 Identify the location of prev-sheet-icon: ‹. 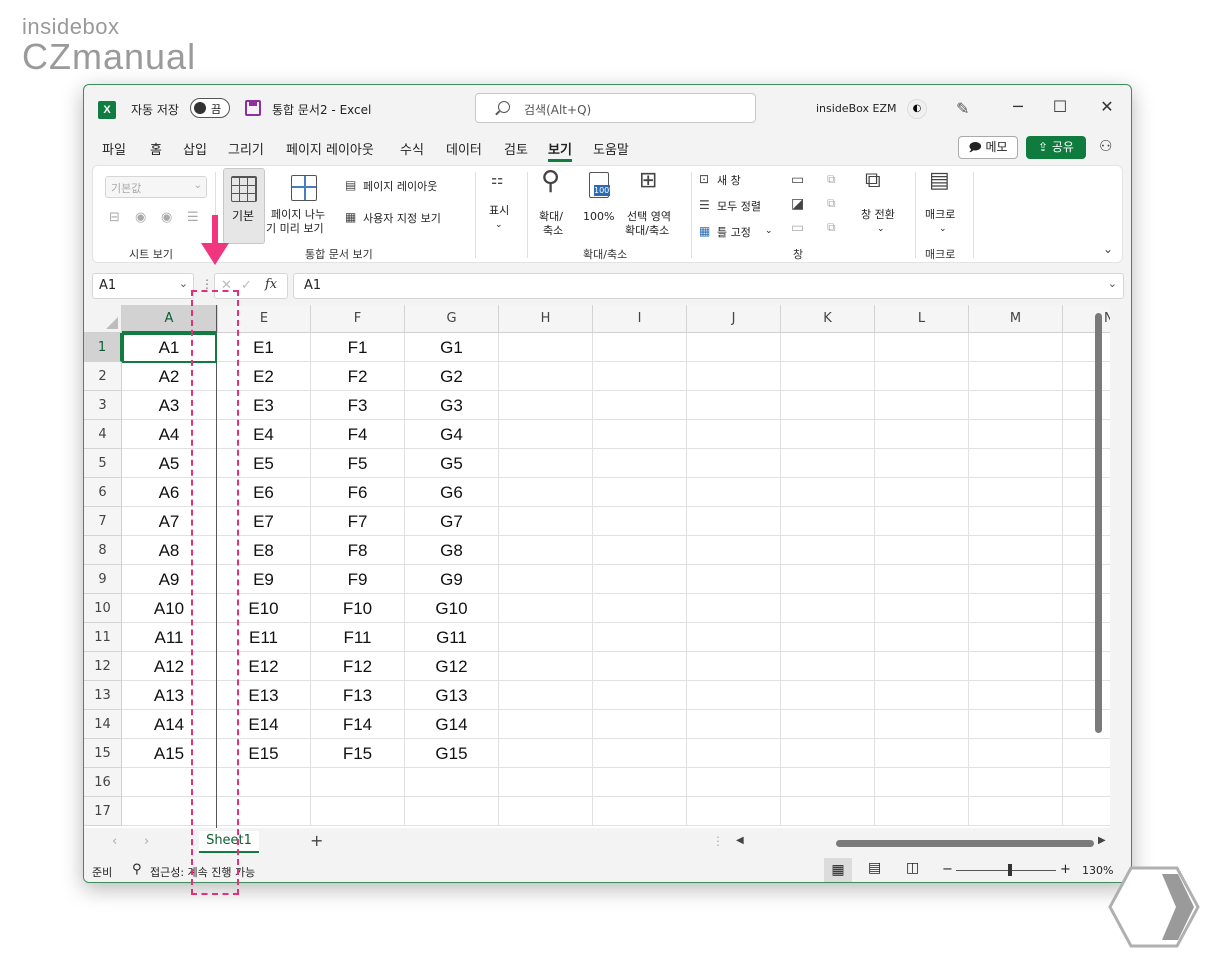
(114, 841).